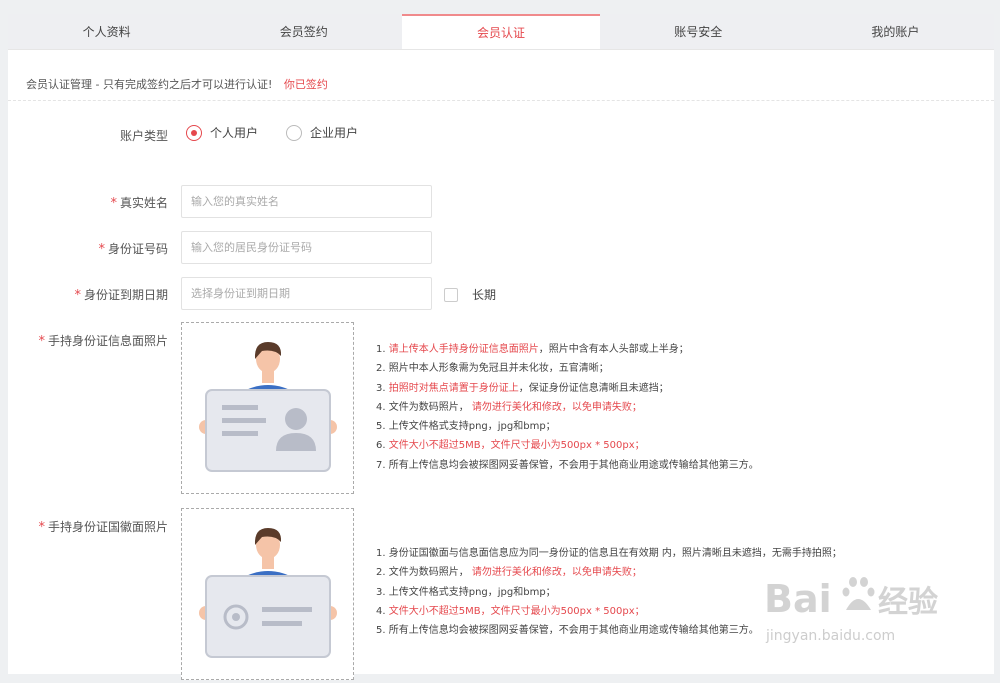  I want to click on upload-front-box, so click(267, 408).